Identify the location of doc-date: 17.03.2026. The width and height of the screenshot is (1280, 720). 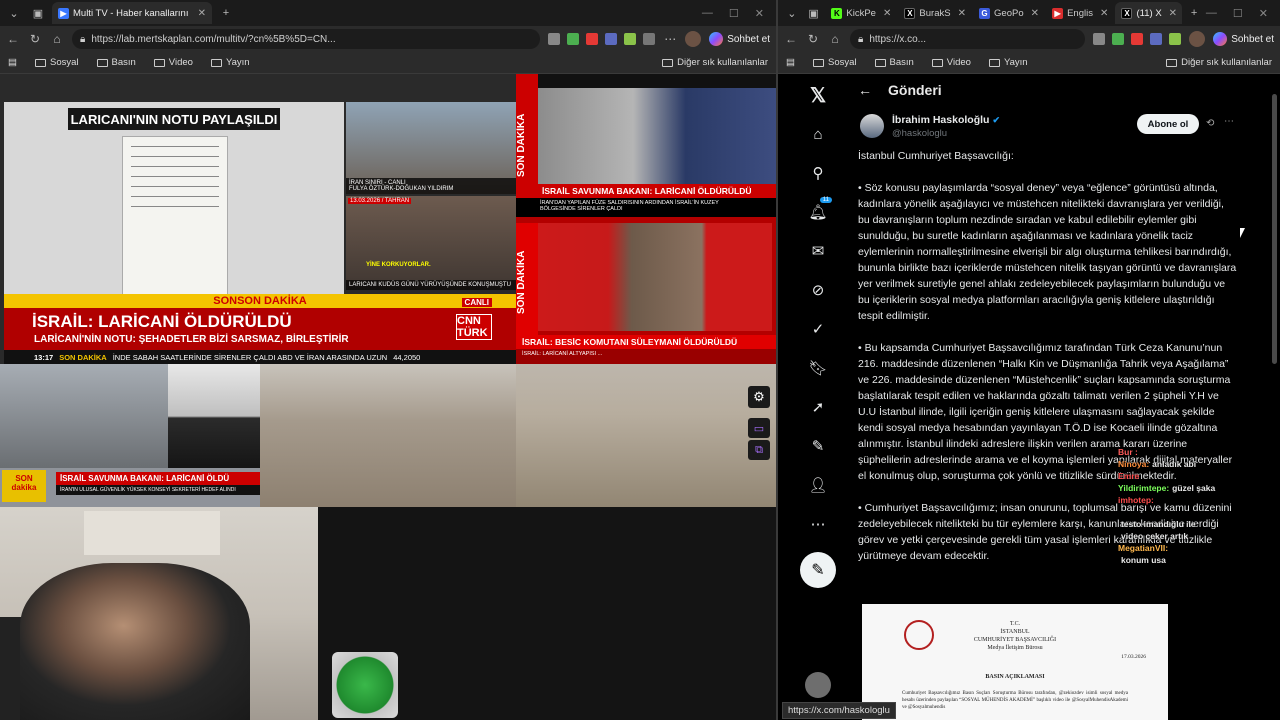
(1133, 657).